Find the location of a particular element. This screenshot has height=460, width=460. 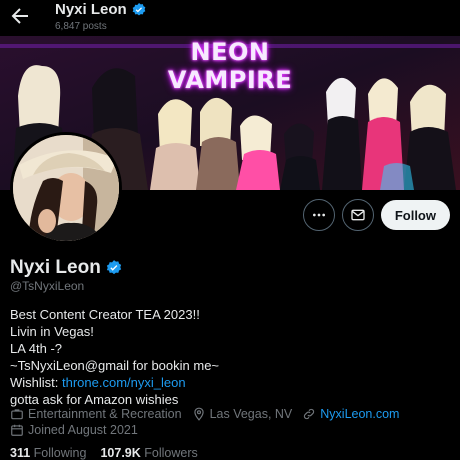

follow-stats: 311 Following 107.9K Followers is located at coordinates (104, 453).